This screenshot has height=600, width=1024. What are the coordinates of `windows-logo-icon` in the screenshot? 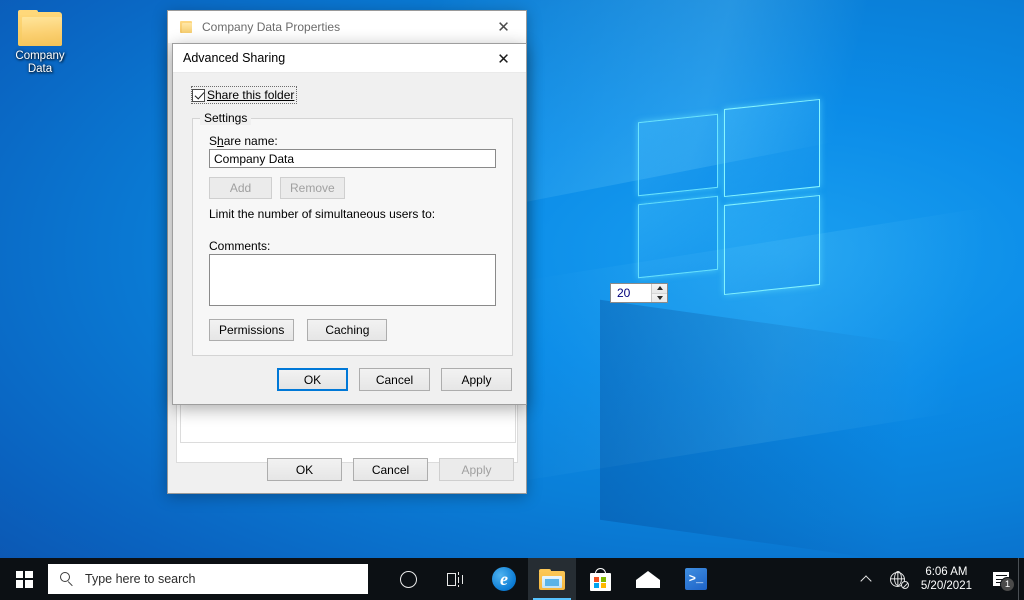 It's located at (24, 579).